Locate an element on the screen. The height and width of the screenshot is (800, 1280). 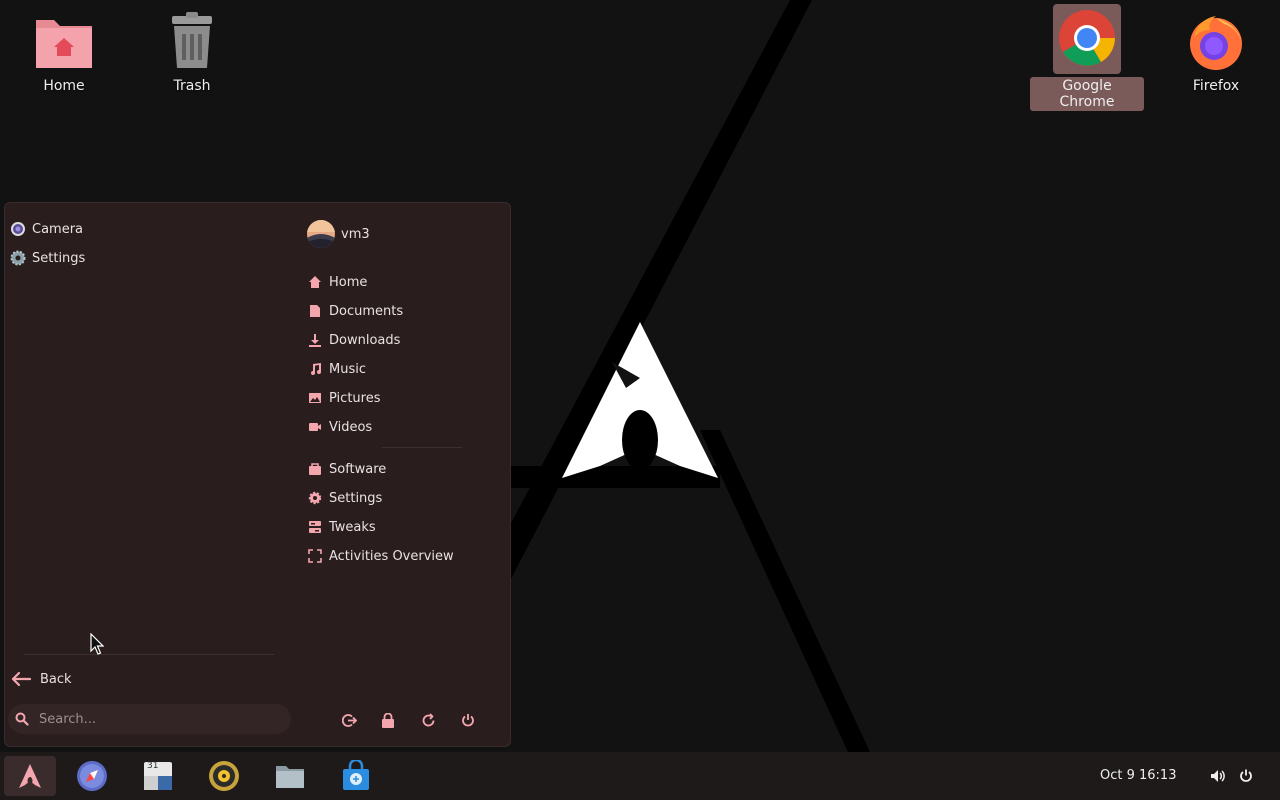
system-label: Software is located at coordinates (358, 469).